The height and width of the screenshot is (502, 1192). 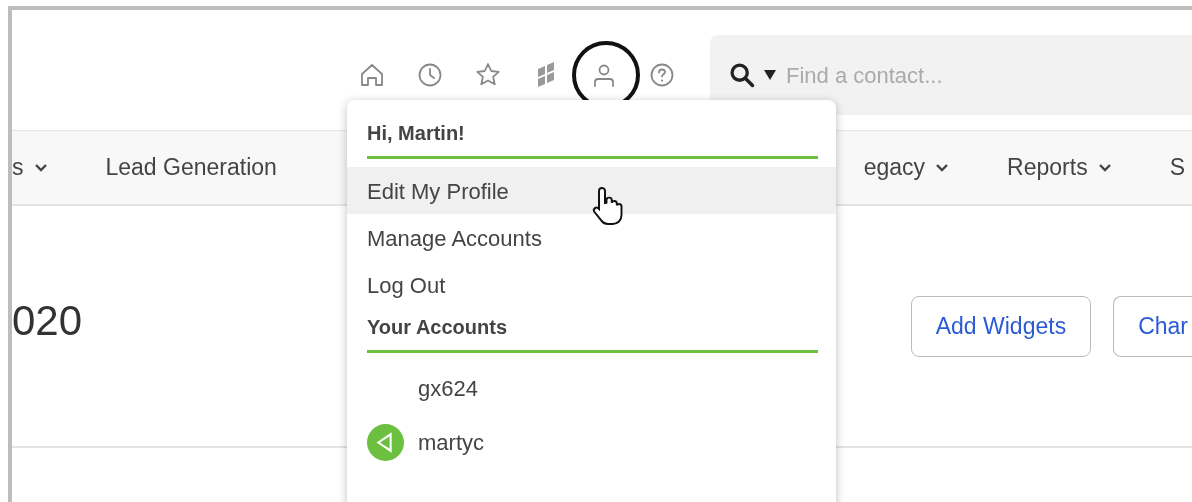 I want to click on clock-icon, so click(x=430, y=75).